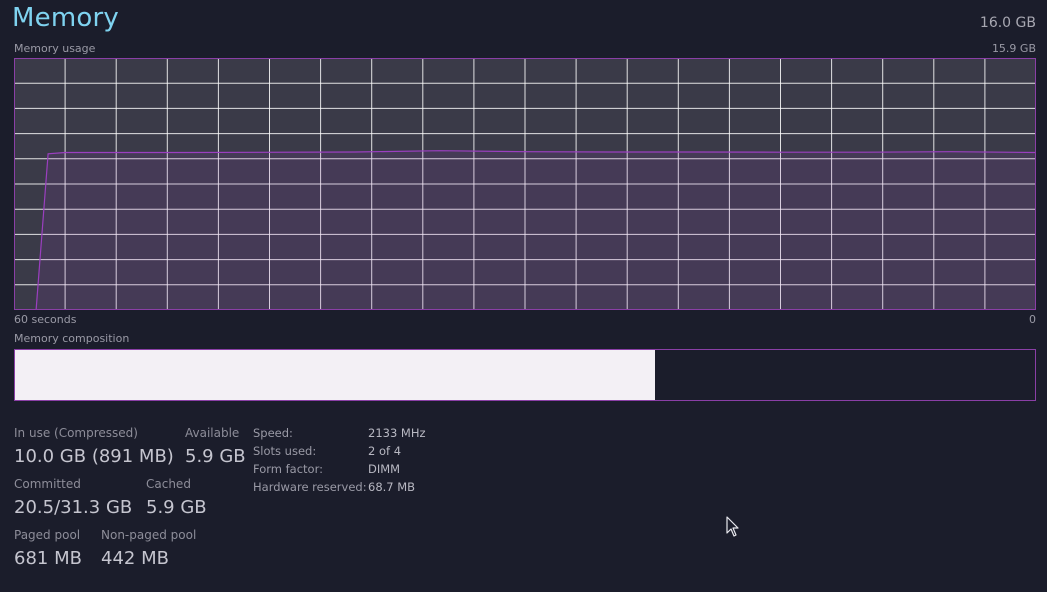 The height and width of the screenshot is (592, 1047). I want to click on cached-stat: Cached 5.9 GB, so click(176, 498).